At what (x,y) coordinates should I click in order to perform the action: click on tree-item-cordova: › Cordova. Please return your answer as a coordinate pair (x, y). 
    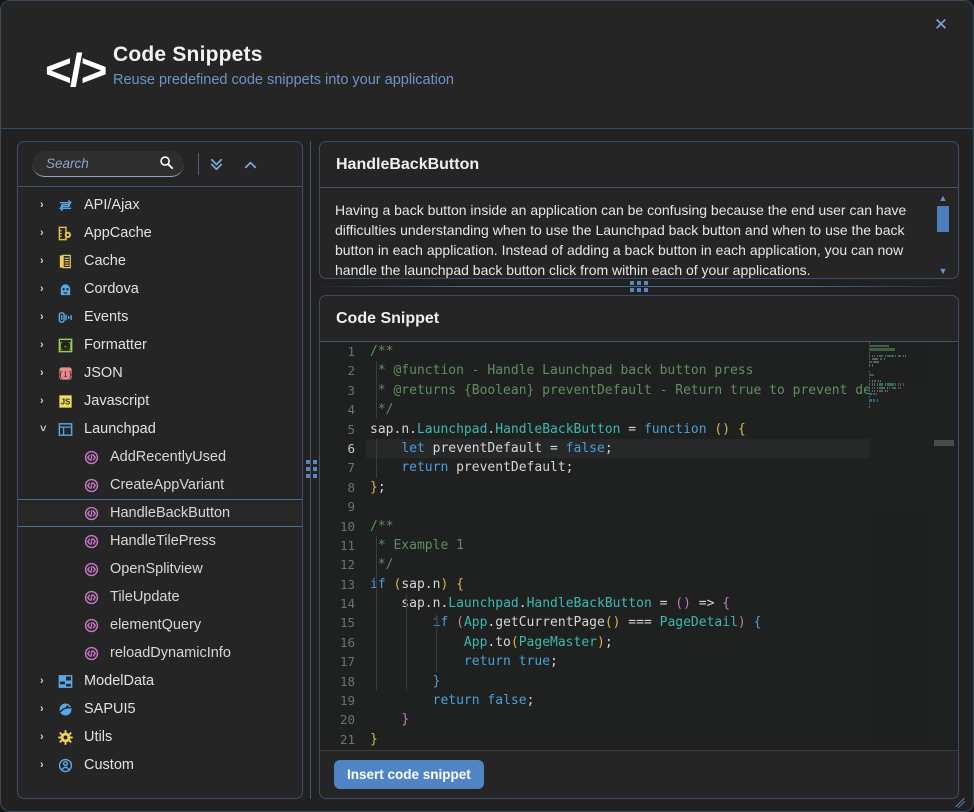
    Looking at the image, I should click on (160, 289).